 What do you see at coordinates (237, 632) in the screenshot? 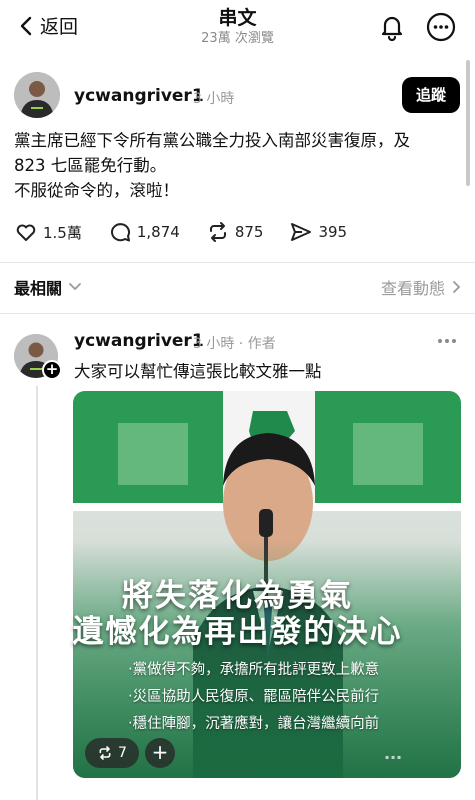
I see `image-headline: 遺憾化為再出發的決心` at bounding box center [237, 632].